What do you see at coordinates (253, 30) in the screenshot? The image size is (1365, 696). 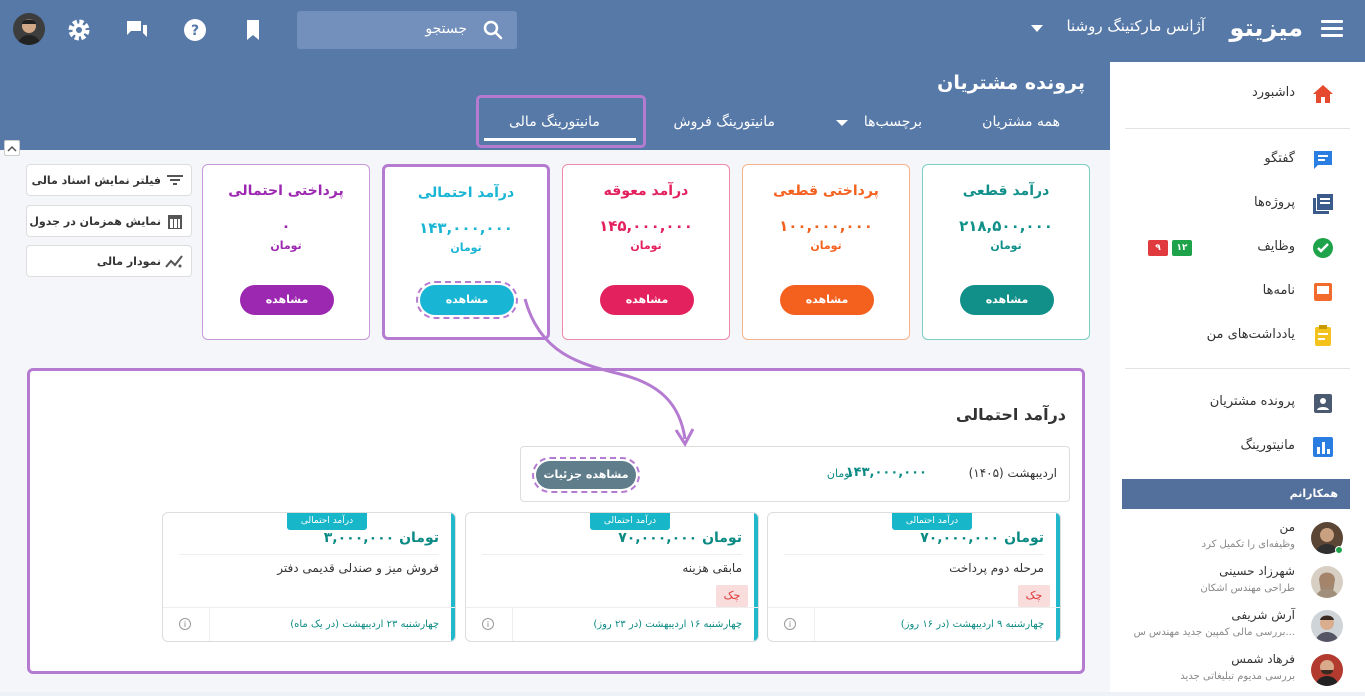 I see `bookmark-icon` at bounding box center [253, 30].